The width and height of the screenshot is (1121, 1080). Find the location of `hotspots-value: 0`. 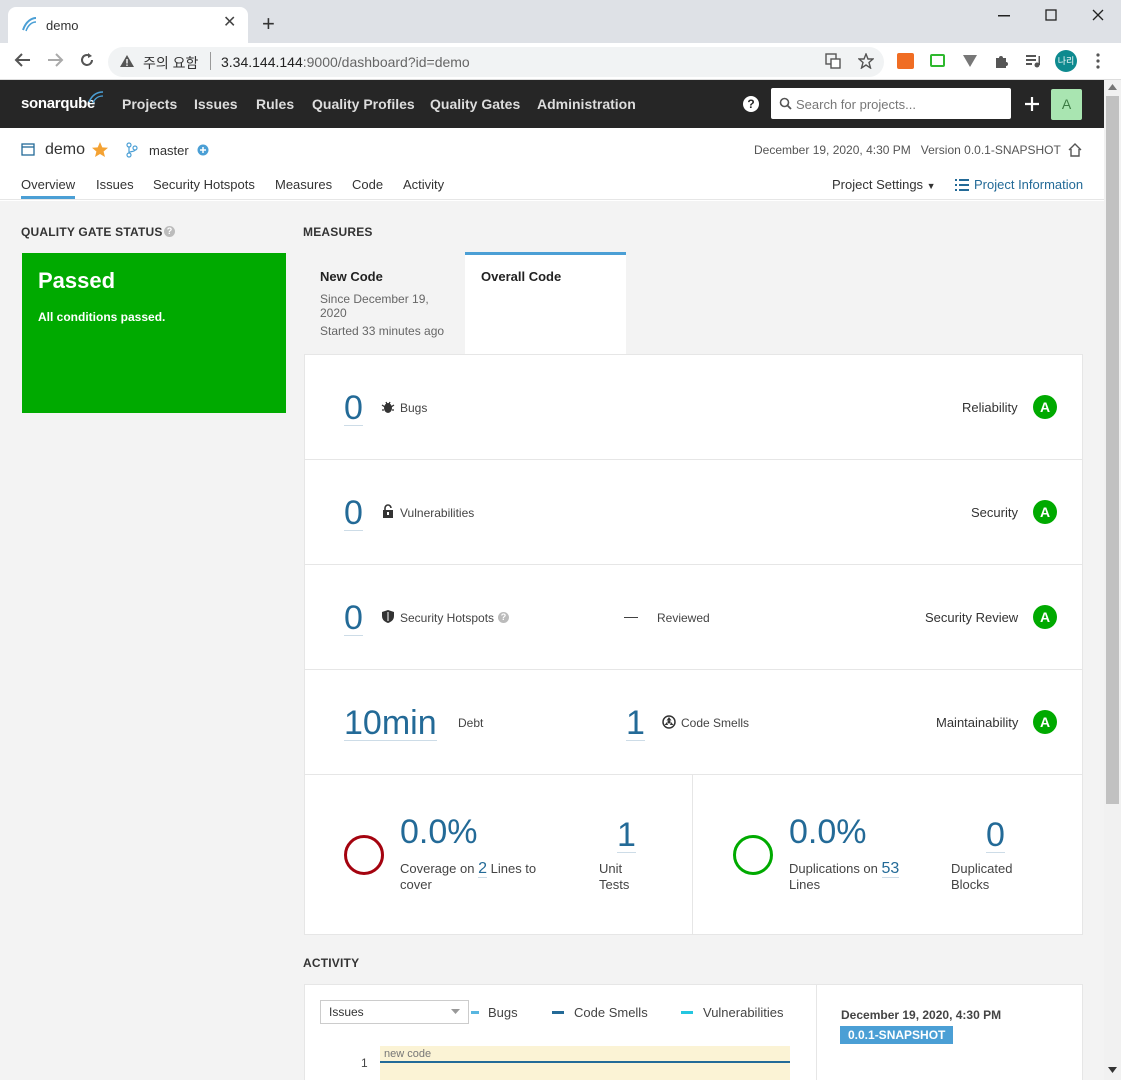

hotspots-value: 0 is located at coordinates (353, 618).